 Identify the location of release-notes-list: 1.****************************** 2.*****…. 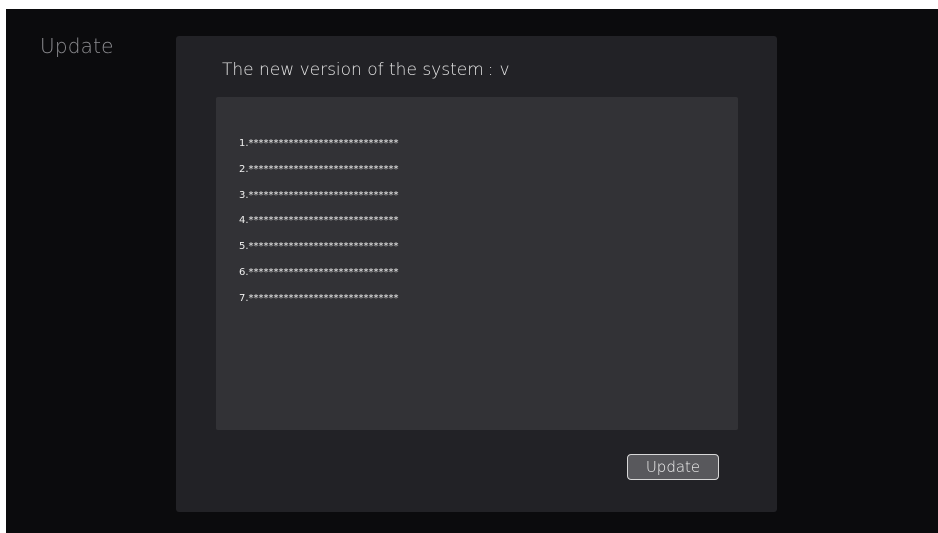
(319, 221).